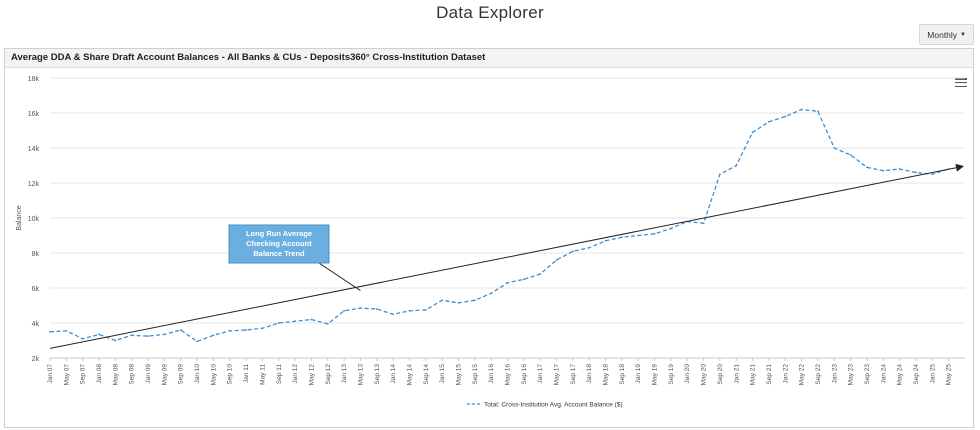 This screenshot has height=430, width=980. What do you see at coordinates (36, 289) in the screenshot?
I see `y-tick-label: 6k` at bounding box center [36, 289].